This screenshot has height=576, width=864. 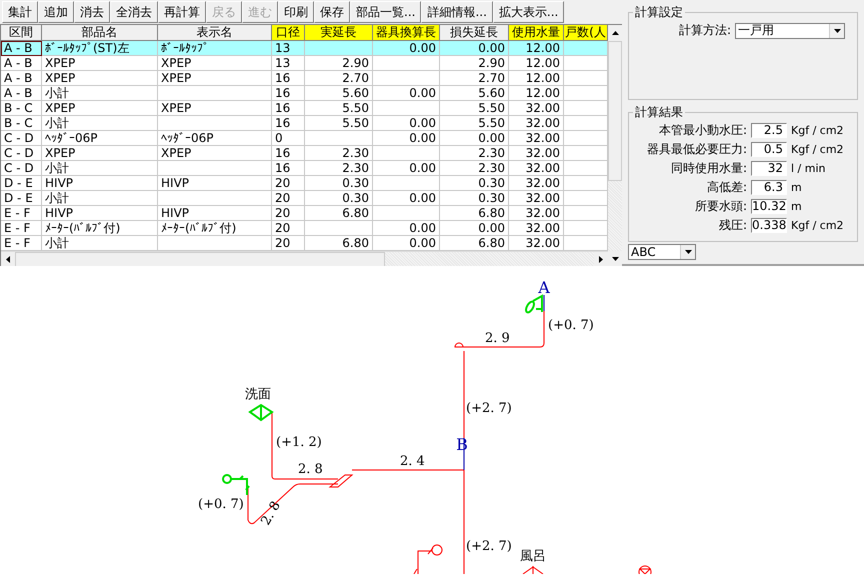 What do you see at coordinates (304, 93) in the screenshot?
I see `table-row: A - B 小計 16 5.60 0.00 5.60 12.00` at bounding box center [304, 93].